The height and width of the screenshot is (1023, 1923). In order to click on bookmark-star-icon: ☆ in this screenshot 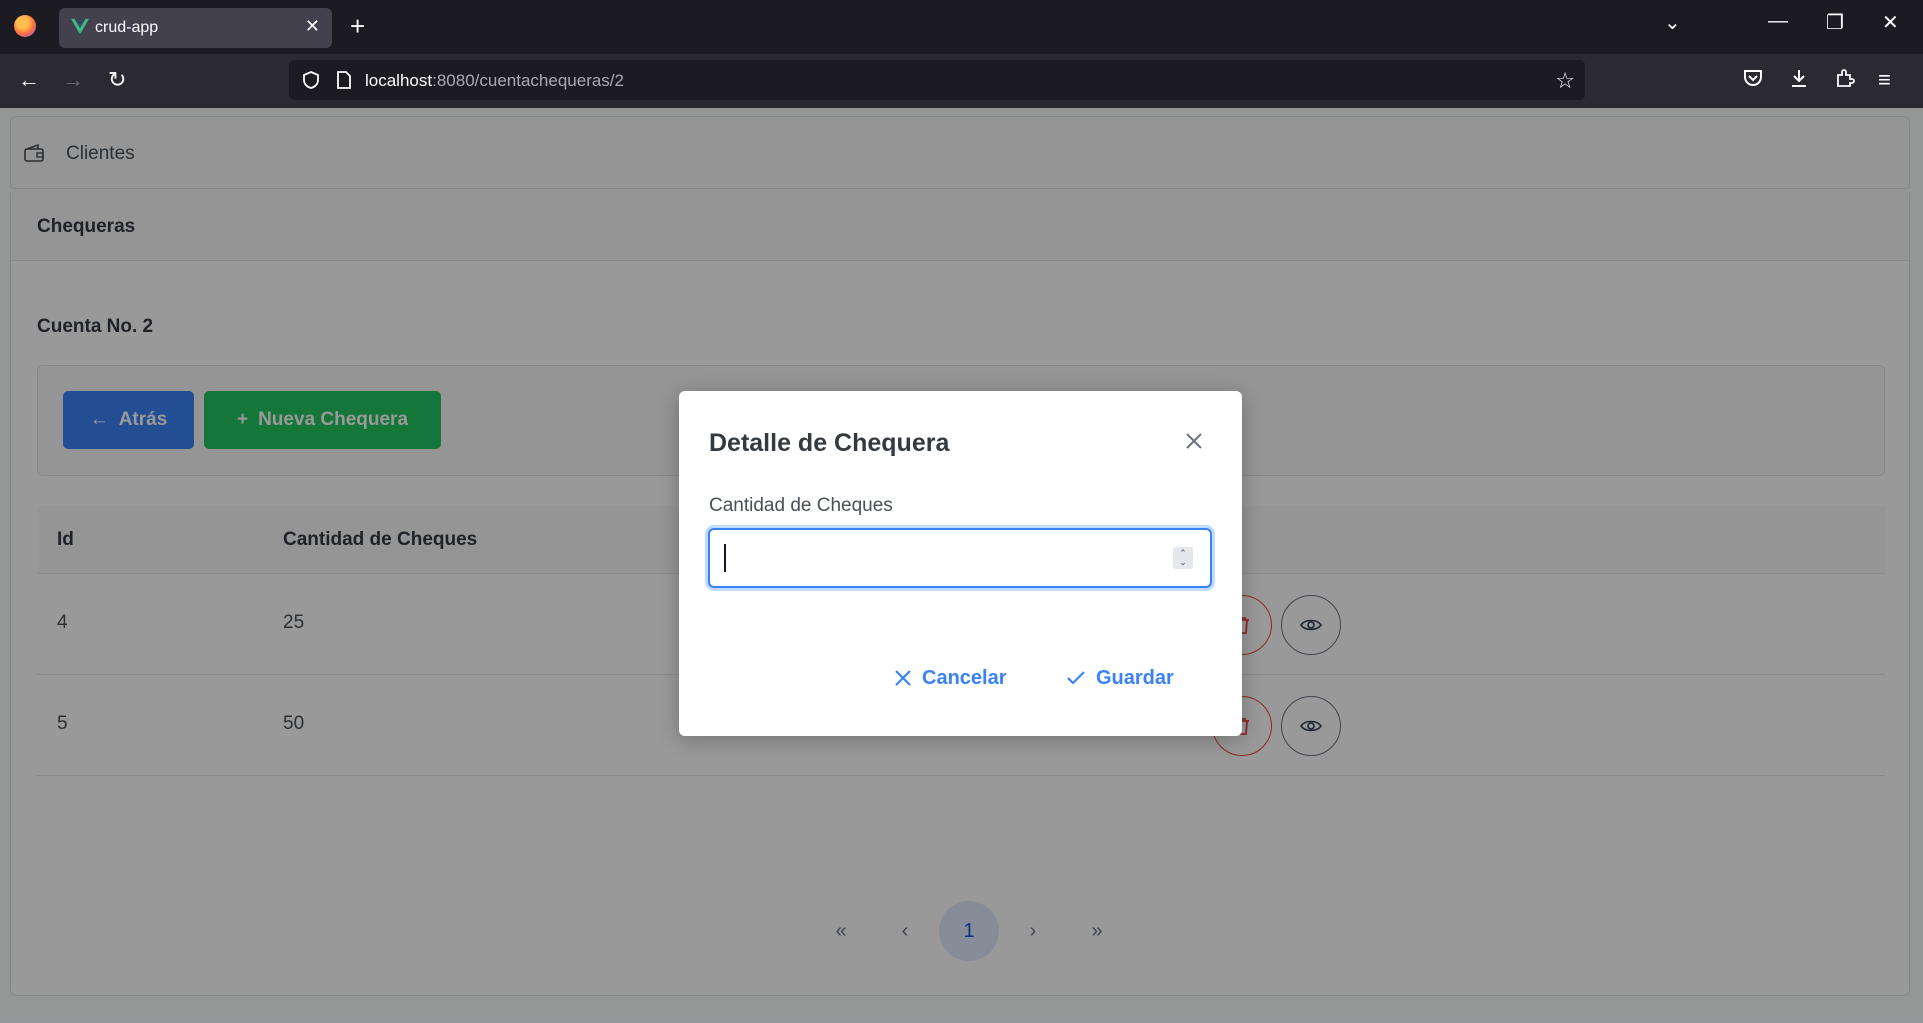, I will do `click(1565, 81)`.